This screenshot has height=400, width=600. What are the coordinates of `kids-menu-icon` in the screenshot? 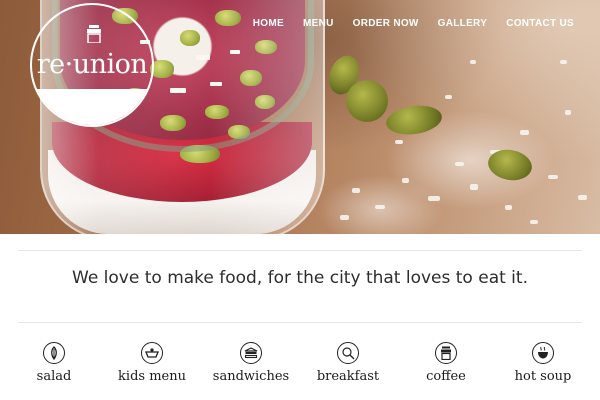 It's located at (152, 353).